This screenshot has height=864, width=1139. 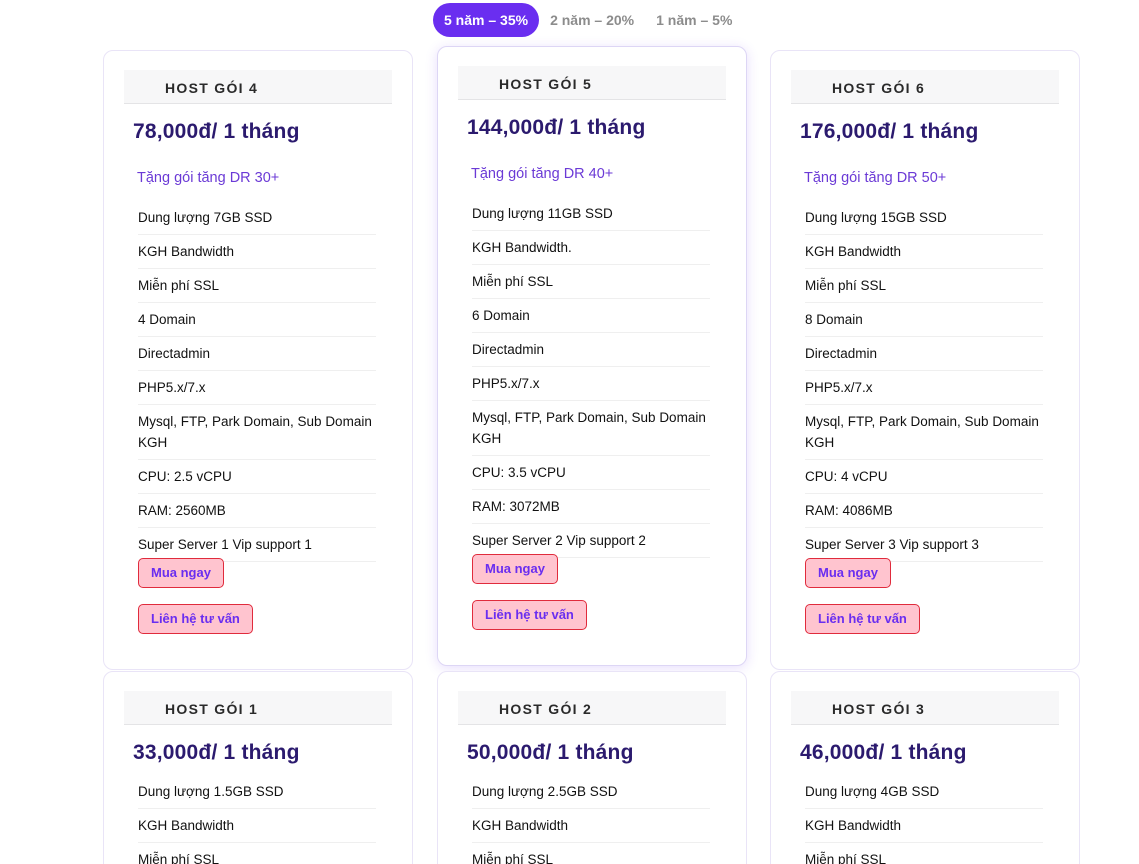 What do you see at coordinates (542, 174) in the screenshot?
I see `plan-bonus: Tặng gói tăng DR 40+` at bounding box center [542, 174].